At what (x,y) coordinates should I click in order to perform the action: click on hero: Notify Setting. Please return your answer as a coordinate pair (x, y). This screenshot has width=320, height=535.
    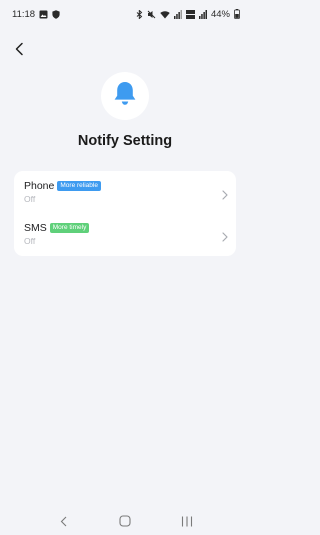
    Looking at the image, I should click on (125, 110).